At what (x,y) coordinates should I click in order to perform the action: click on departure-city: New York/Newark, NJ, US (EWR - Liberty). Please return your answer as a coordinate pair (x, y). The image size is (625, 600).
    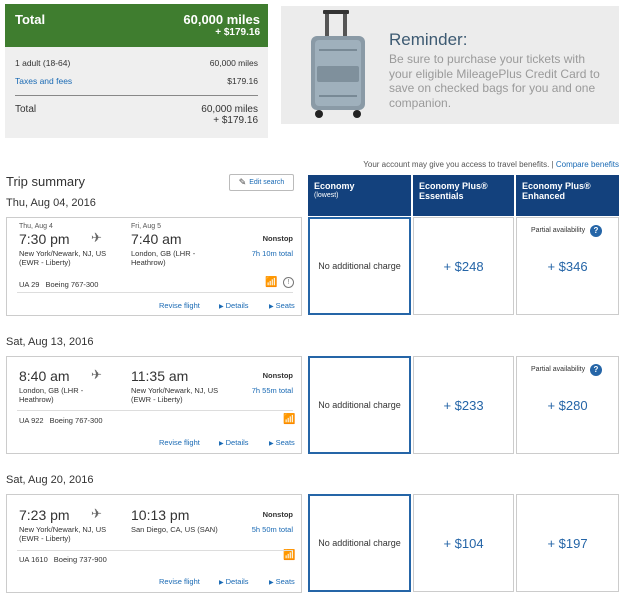
    Looking at the image, I should click on (63, 534).